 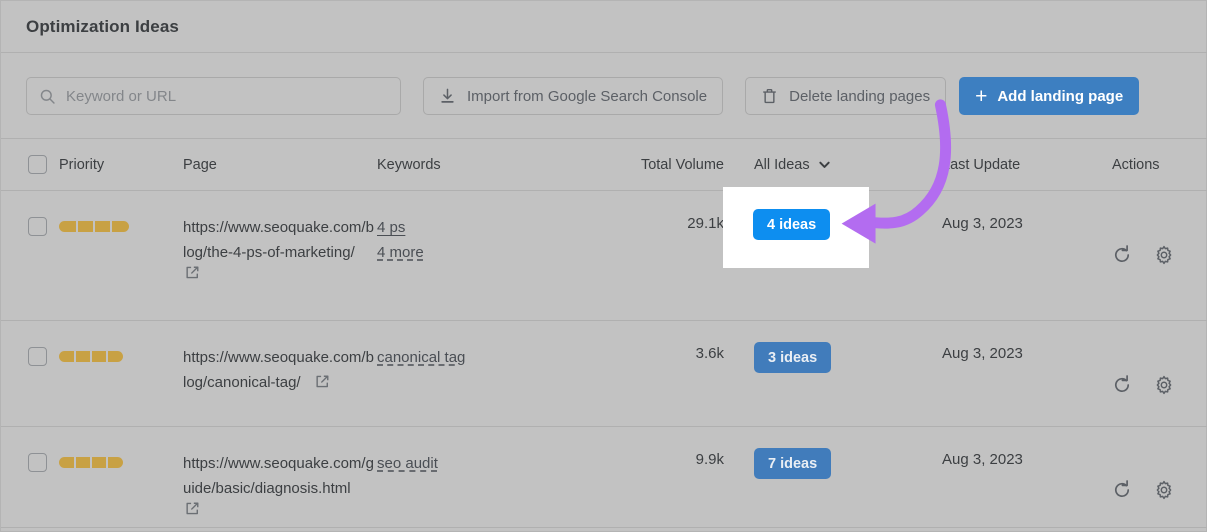 I want to click on search-box, so click(x=213, y=96).